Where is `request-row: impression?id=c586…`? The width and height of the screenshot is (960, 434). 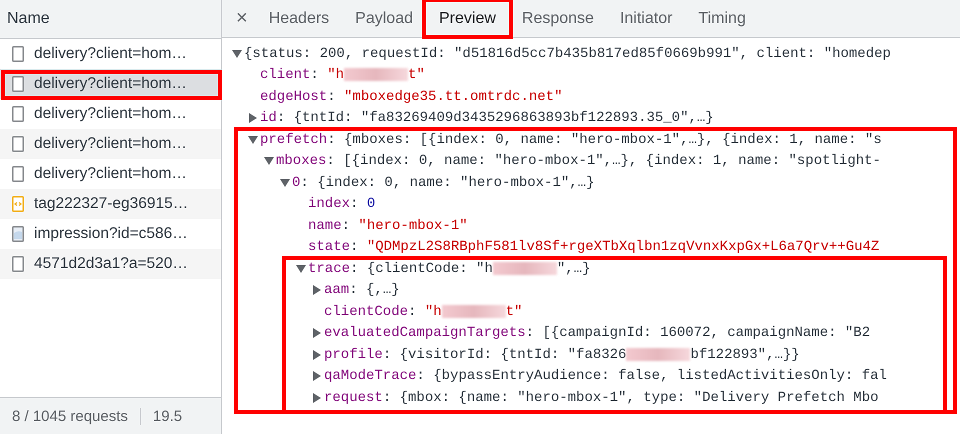 request-row: impression?id=c586… is located at coordinates (110, 234).